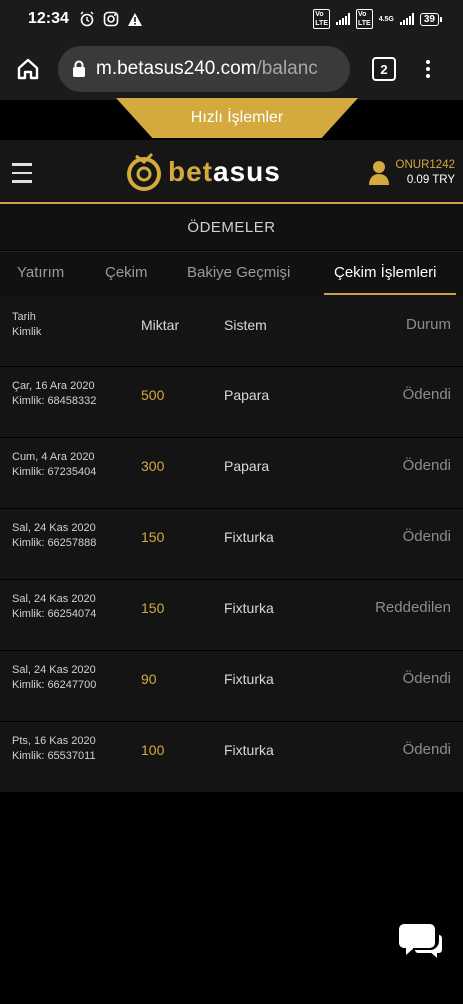 The image size is (463, 1004). What do you see at coordinates (54, 741) in the screenshot?
I see `row-date: Pts, 16 Kas 2020` at bounding box center [54, 741].